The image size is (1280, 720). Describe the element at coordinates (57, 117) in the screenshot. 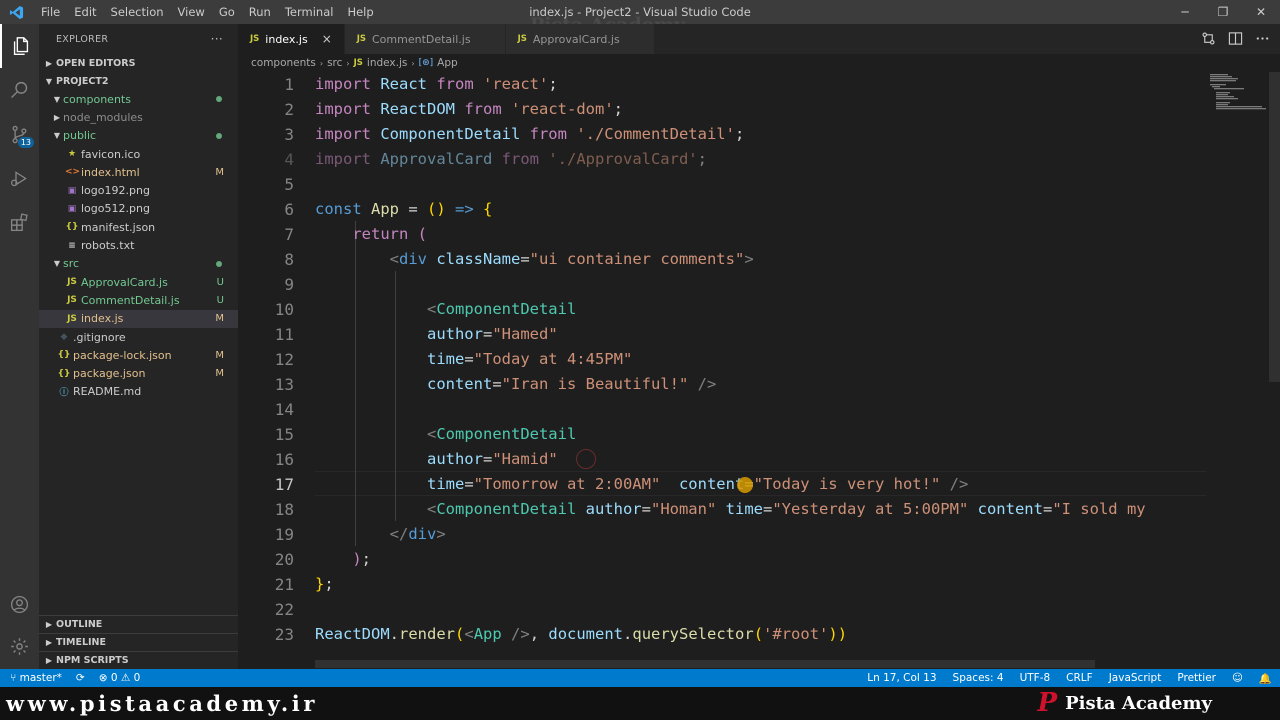

I see `chevron-right-icon: ▶` at that location.